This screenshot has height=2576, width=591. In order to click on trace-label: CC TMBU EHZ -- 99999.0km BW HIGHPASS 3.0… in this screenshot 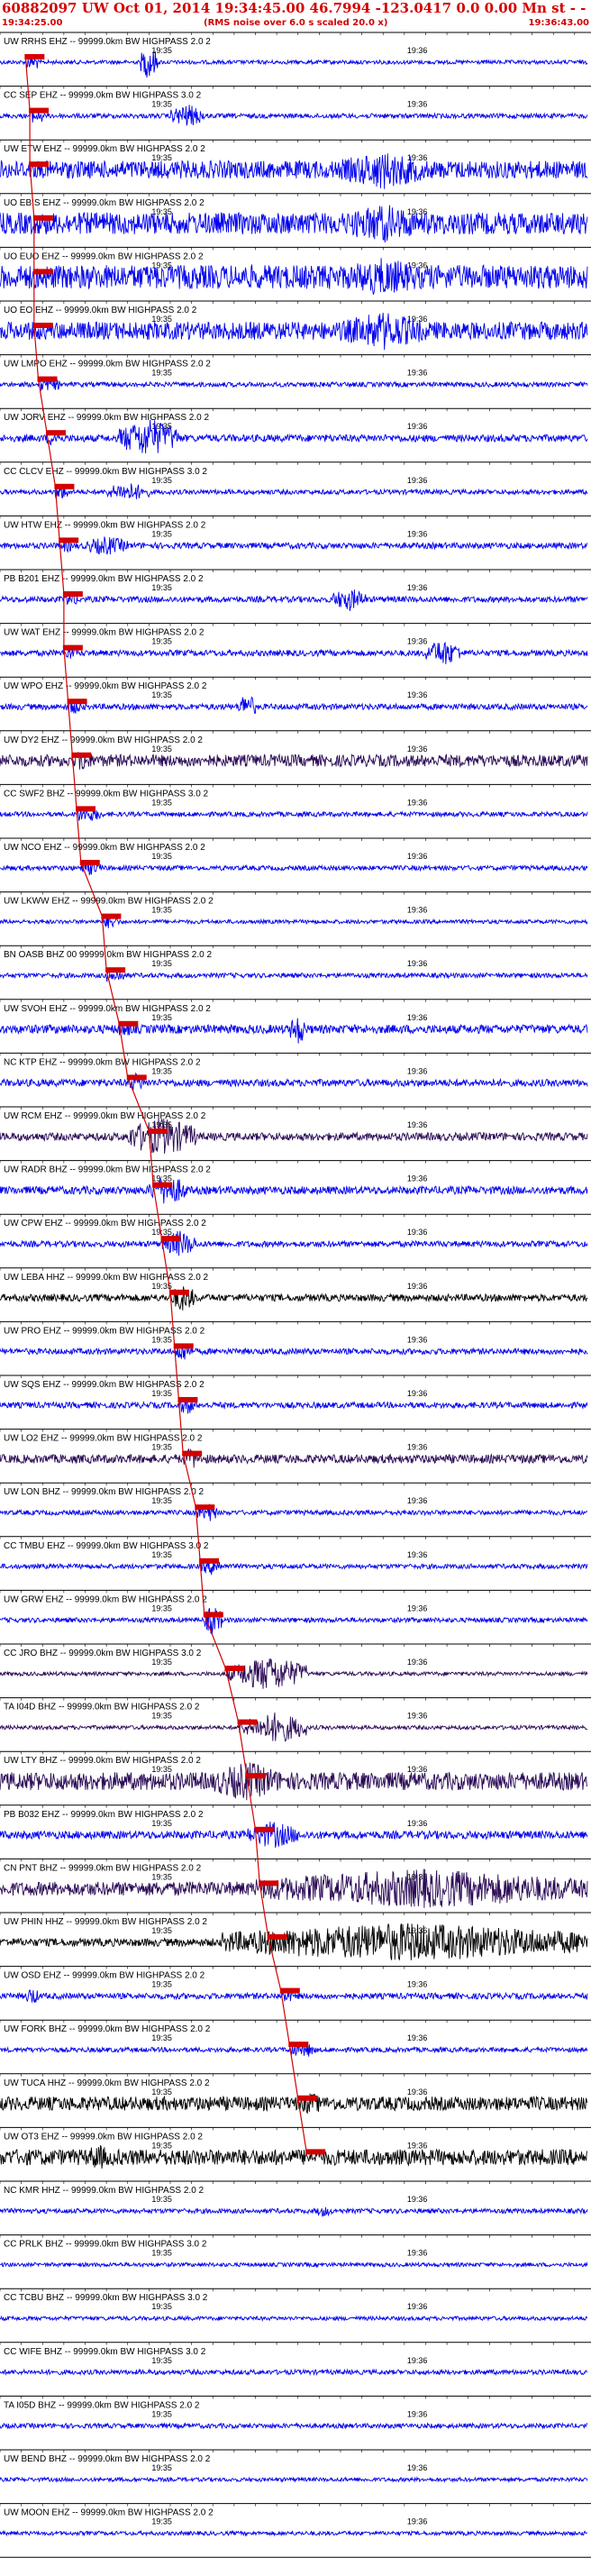, I will do `click(106, 1546)`.